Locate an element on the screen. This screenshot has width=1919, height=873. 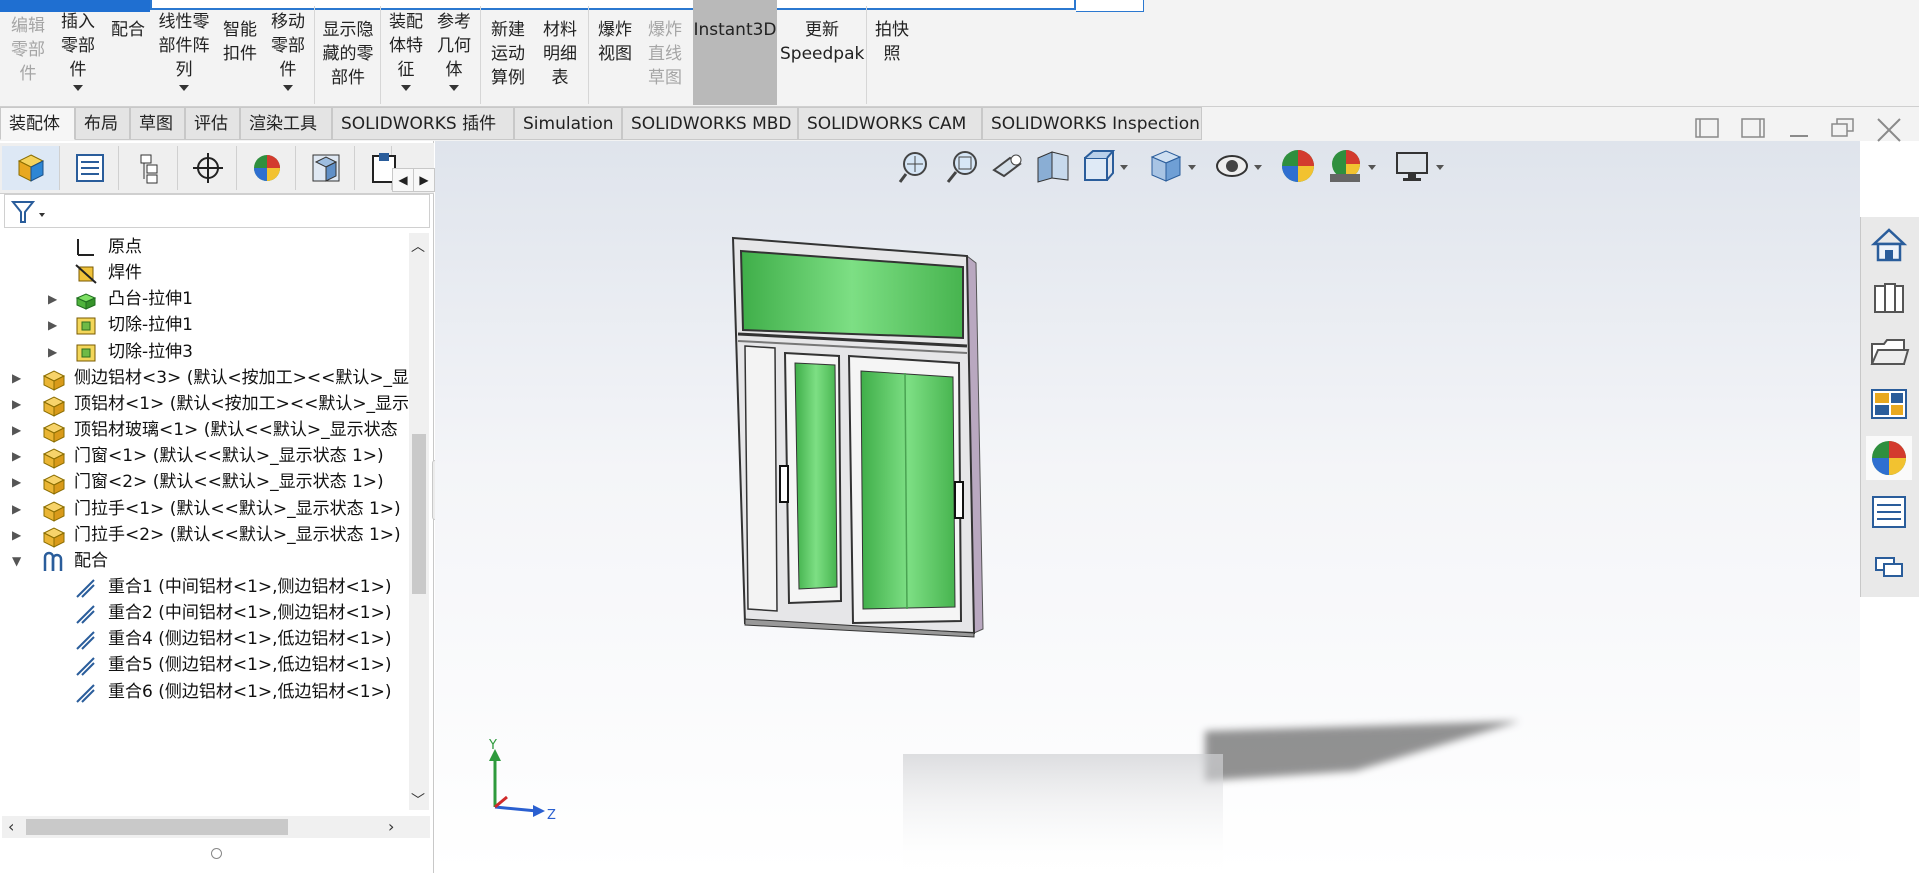
cam-feature-tab is located at coordinates (326, 168).